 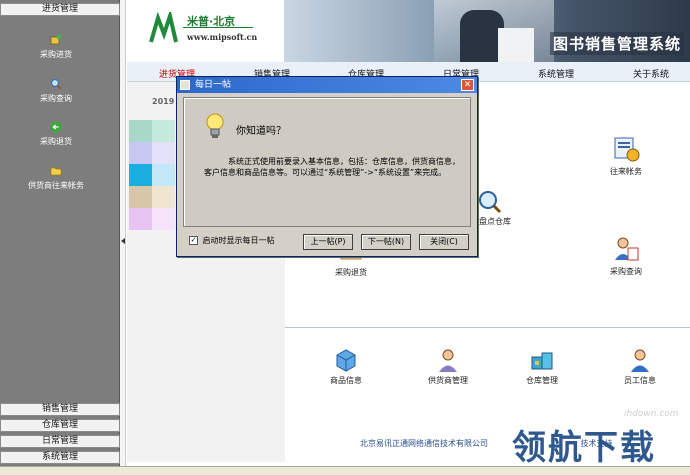 I want to click on sidebar-item-label: 采购进货, so click(x=56, y=54).